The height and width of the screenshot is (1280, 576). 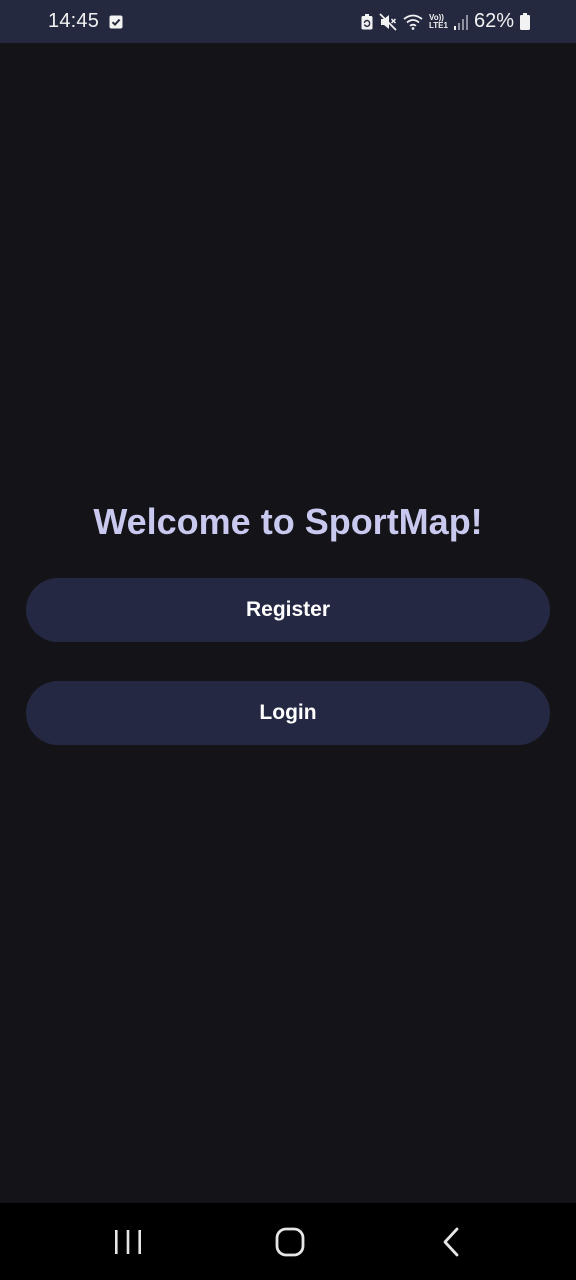 I want to click on checkbox-notification-icon, so click(x=116, y=22).